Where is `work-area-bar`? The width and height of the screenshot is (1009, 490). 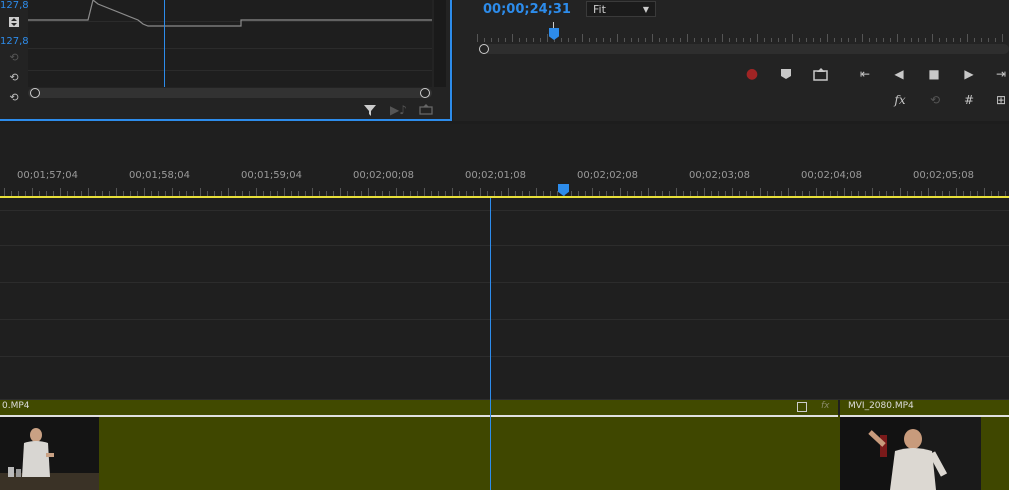 work-area-bar is located at coordinates (504, 197).